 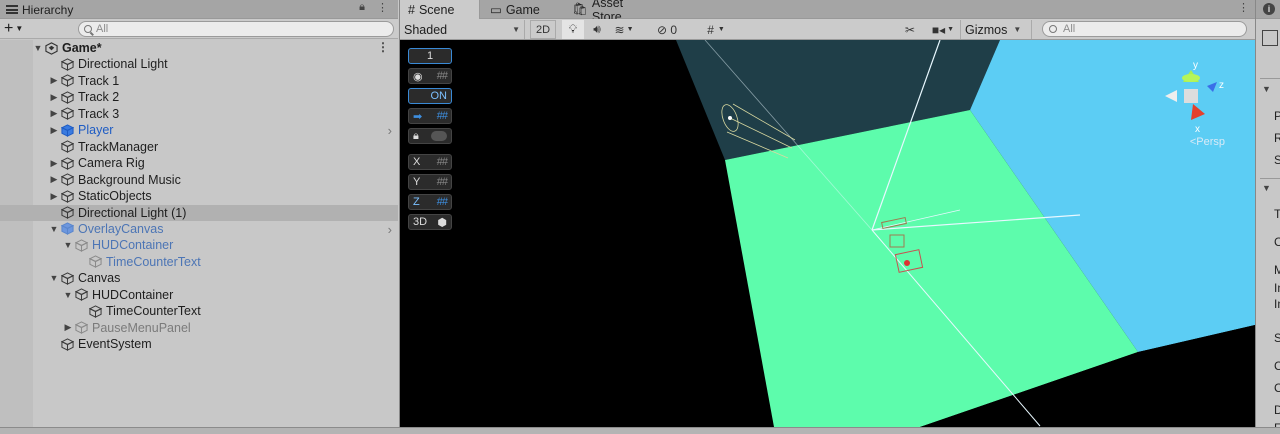 I want to click on grid-icon: ##, so click(x=442, y=162).